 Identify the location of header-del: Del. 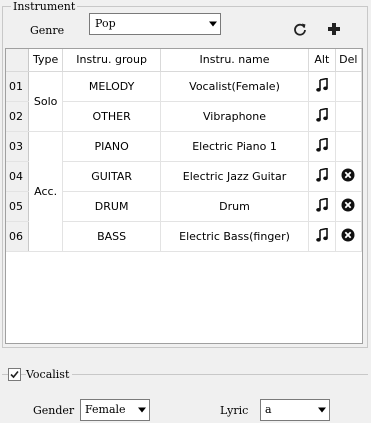
(349, 60).